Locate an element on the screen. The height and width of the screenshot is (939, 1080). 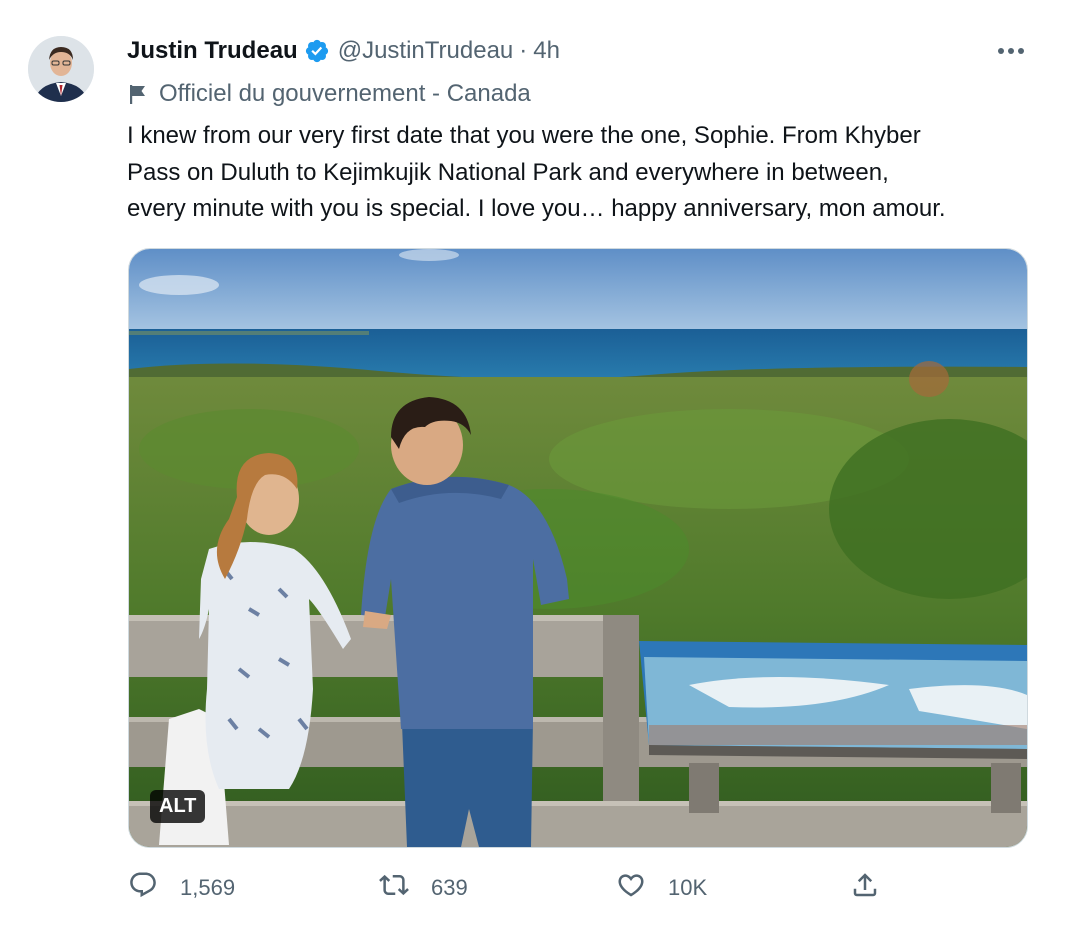
more-icon is located at coordinates (1011, 51).